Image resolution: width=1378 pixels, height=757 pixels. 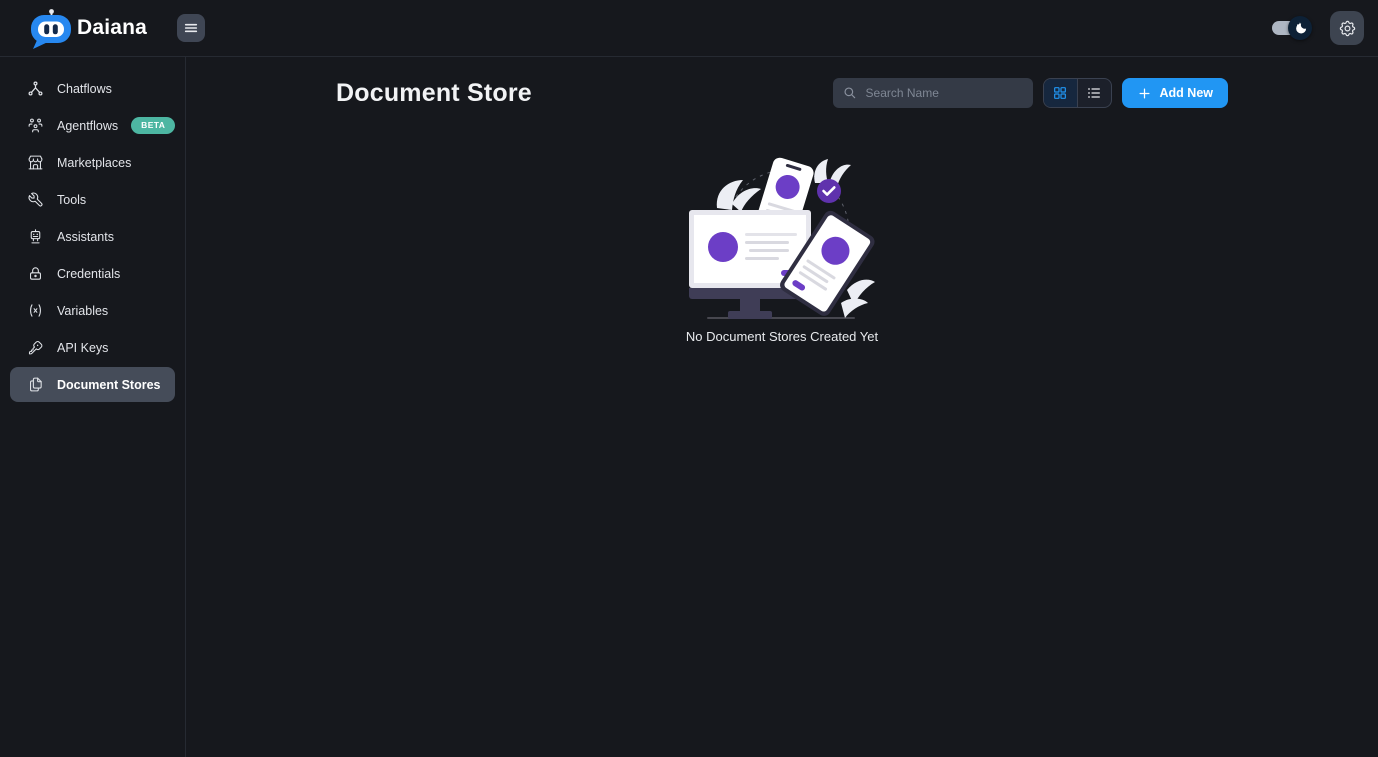 What do you see at coordinates (689, 28) in the screenshot?
I see `topbar: Daiana` at bounding box center [689, 28].